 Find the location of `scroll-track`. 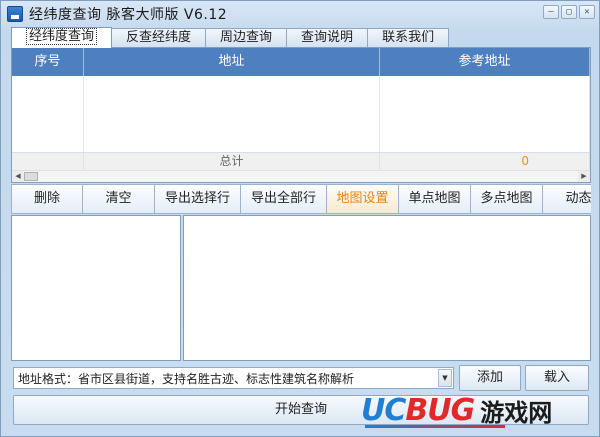

scroll-track is located at coordinates (308, 176).